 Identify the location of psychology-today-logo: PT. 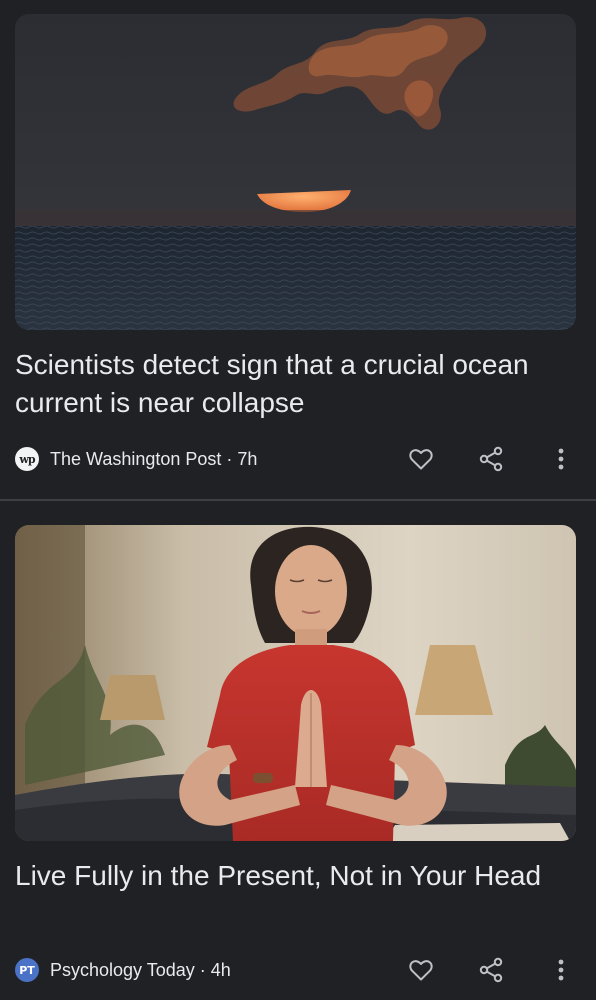
(27, 970).